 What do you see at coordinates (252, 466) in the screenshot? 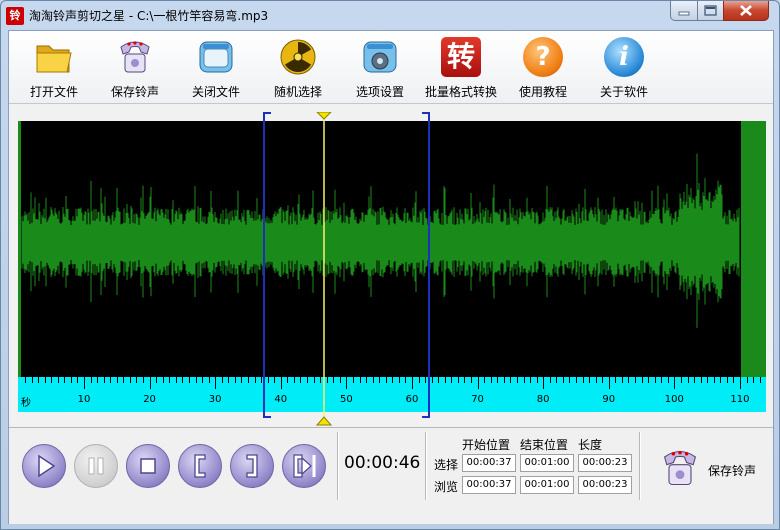
I see `set-end-button` at bounding box center [252, 466].